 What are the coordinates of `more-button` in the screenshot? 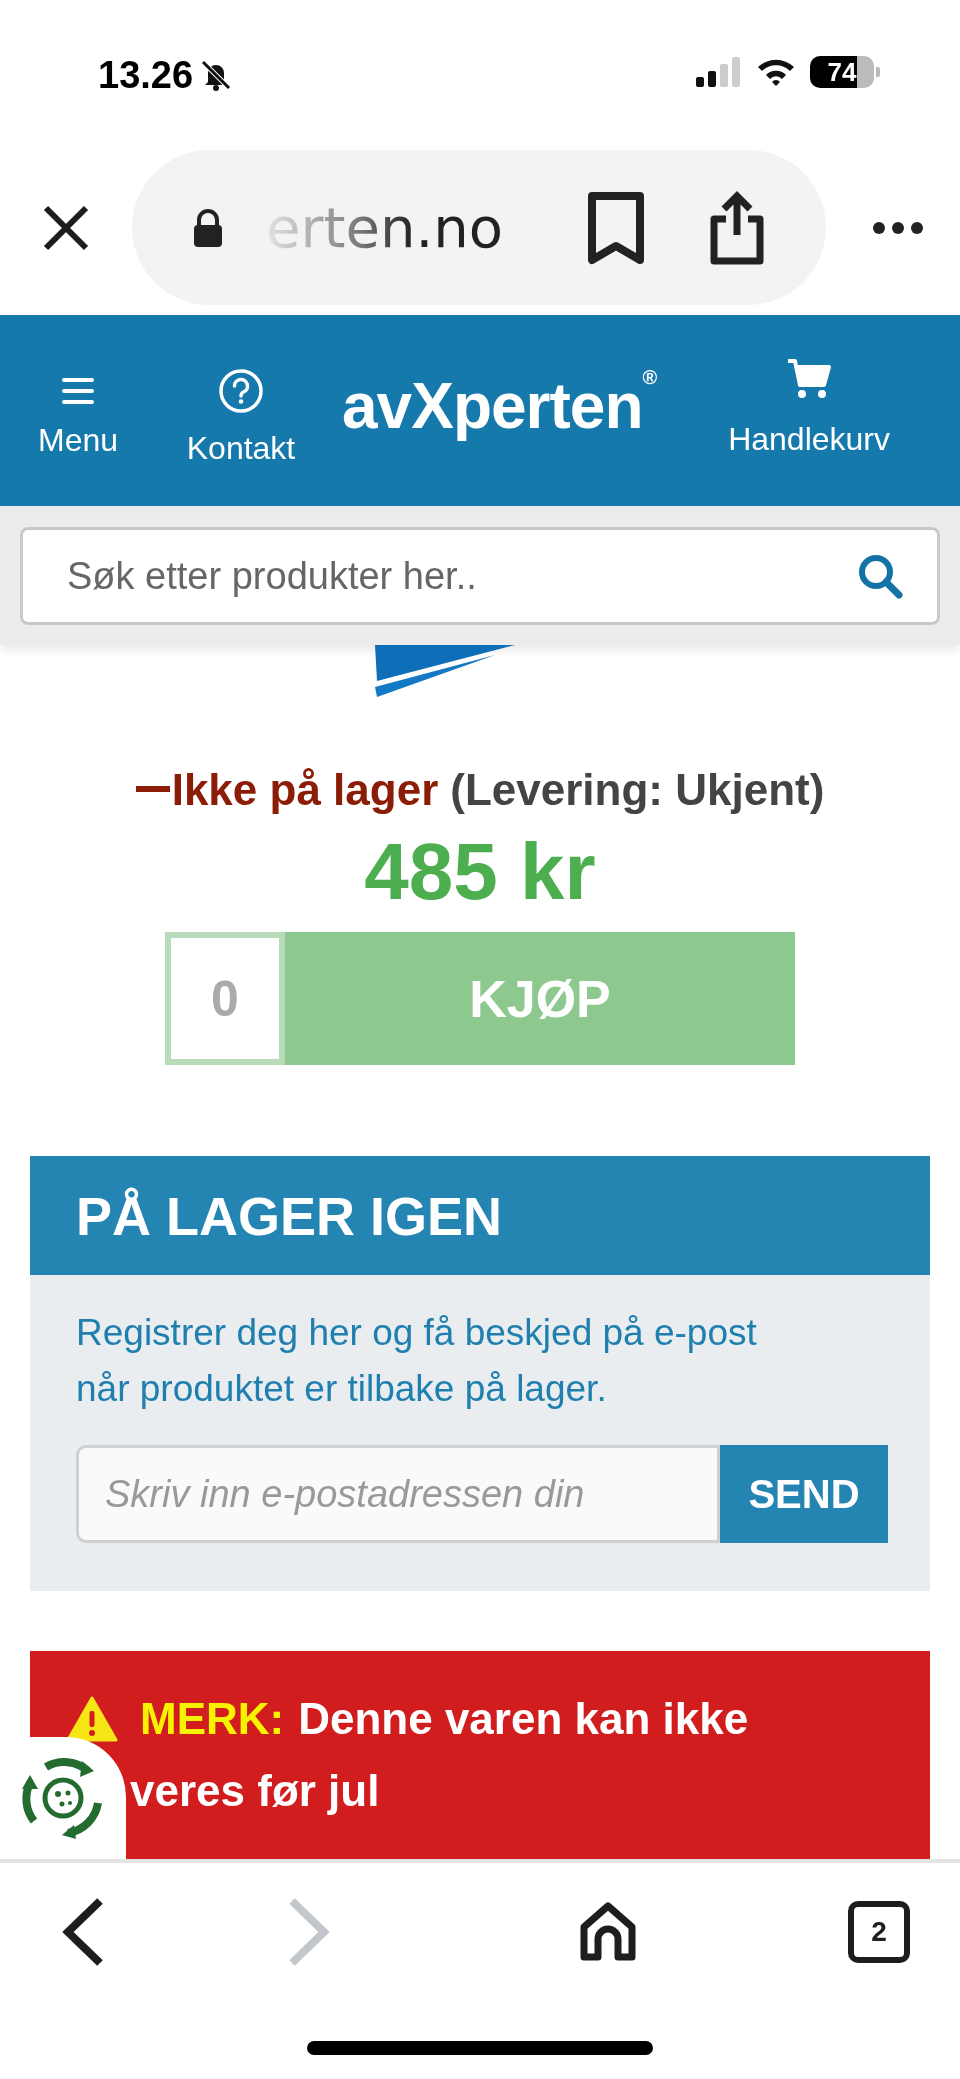 It's located at (898, 227).